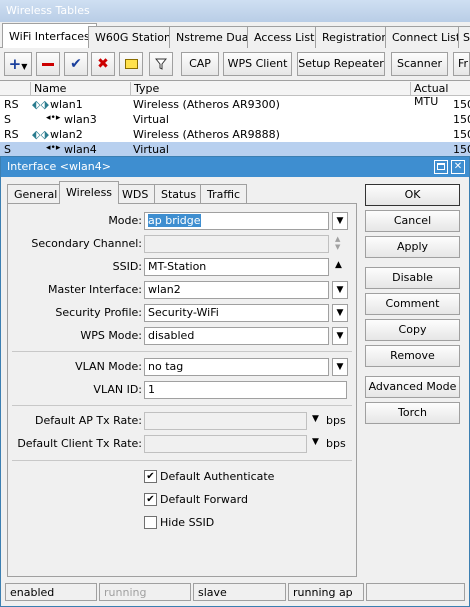  What do you see at coordinates (419, 64) in the screenshot?
I see `scanner-button: Scanner` at bounding box center [419, 64].